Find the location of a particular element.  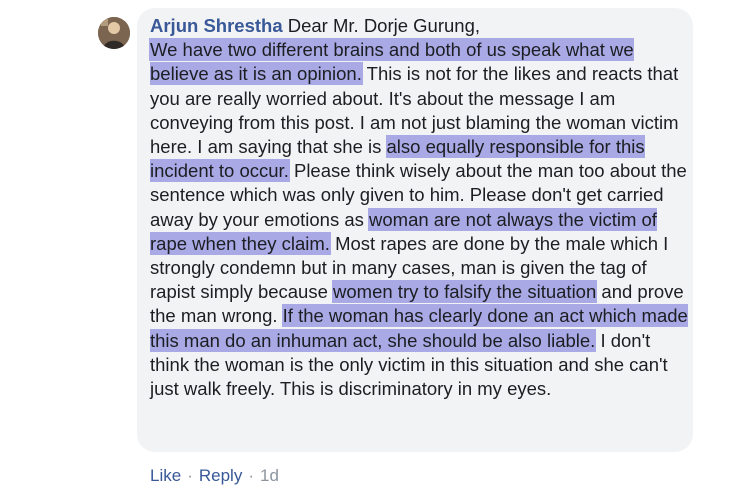

comment-actions: Like · Reply · 1d is located at coordinates (214, 476).